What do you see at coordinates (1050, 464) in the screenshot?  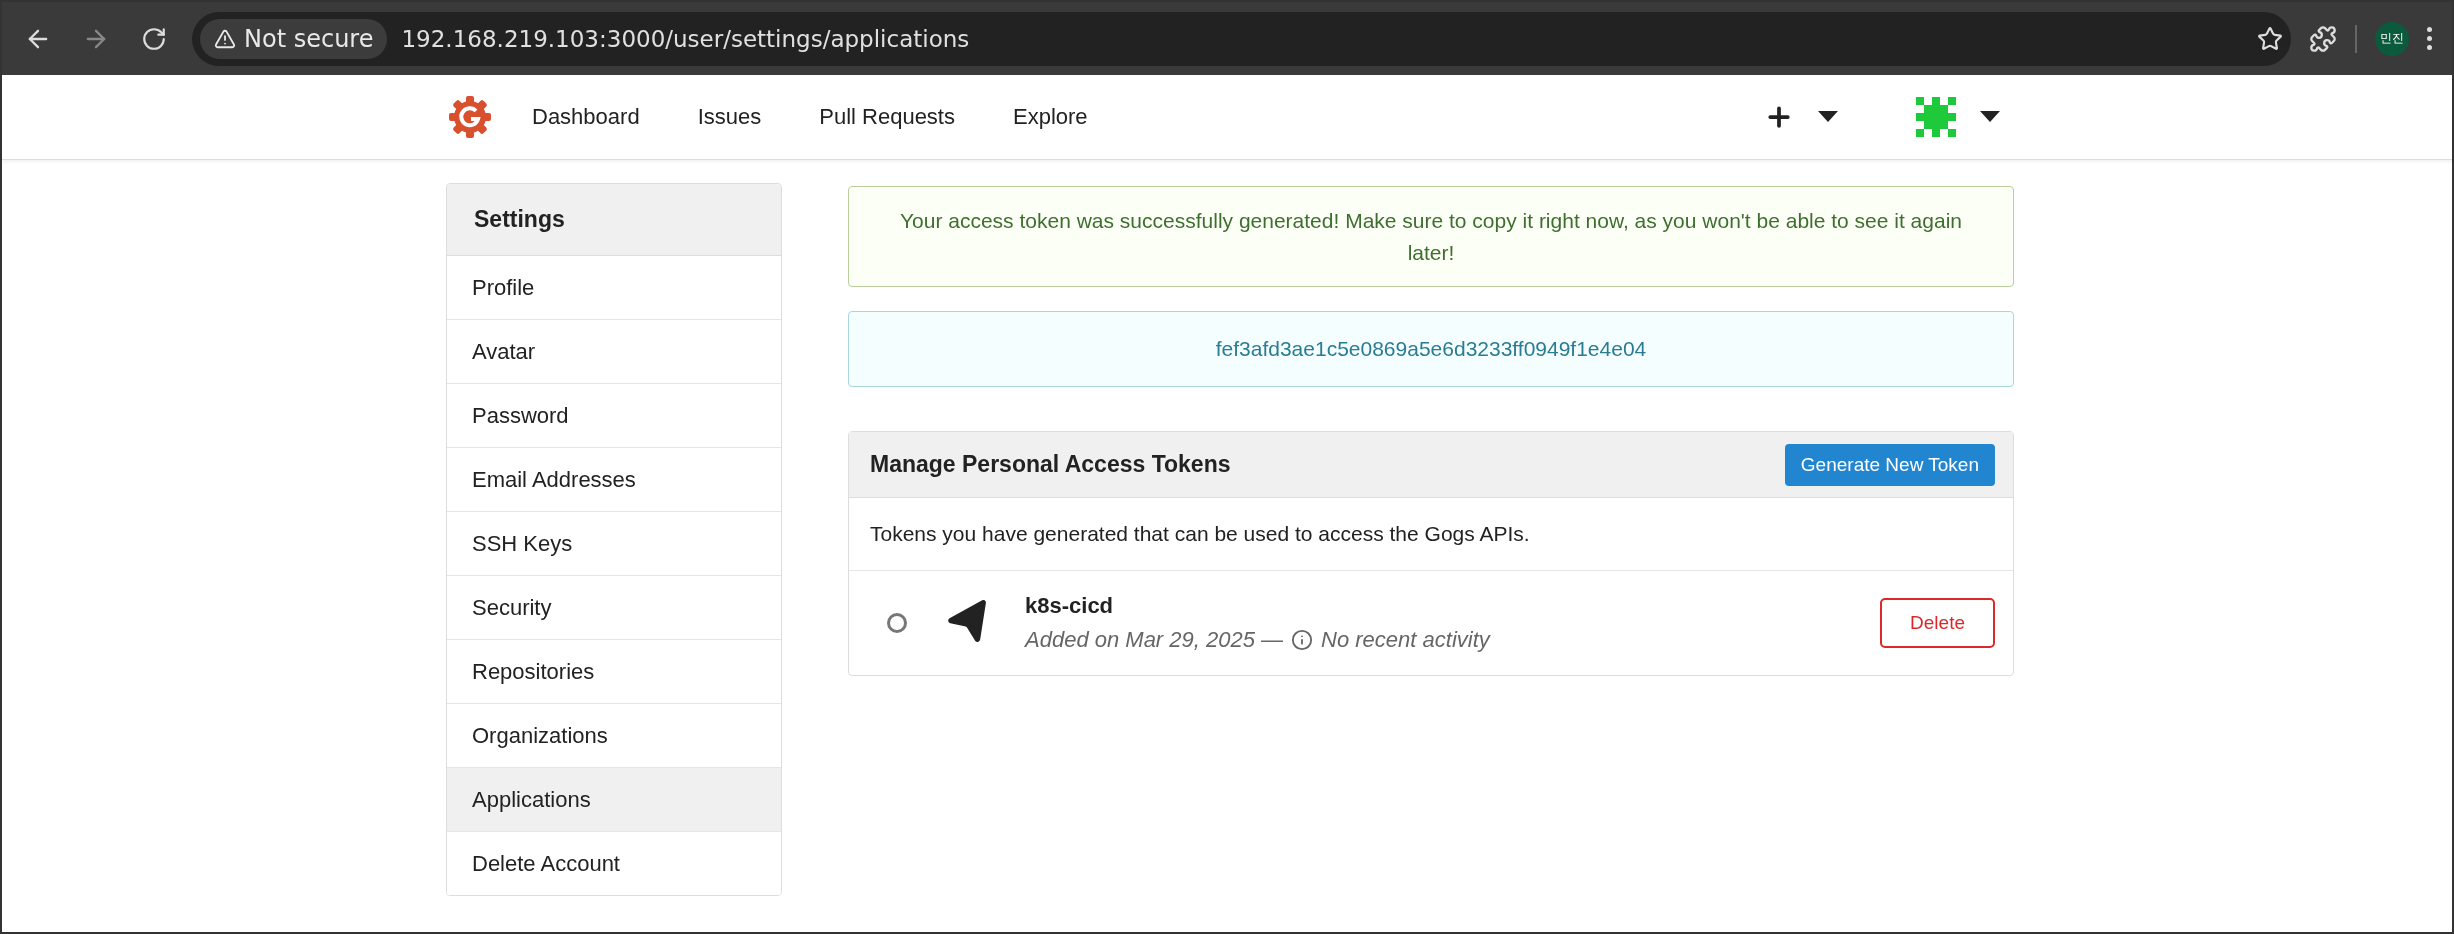 I see `panel-title: Manage Personal Access Tokens` at bounding box center [1050, 464].